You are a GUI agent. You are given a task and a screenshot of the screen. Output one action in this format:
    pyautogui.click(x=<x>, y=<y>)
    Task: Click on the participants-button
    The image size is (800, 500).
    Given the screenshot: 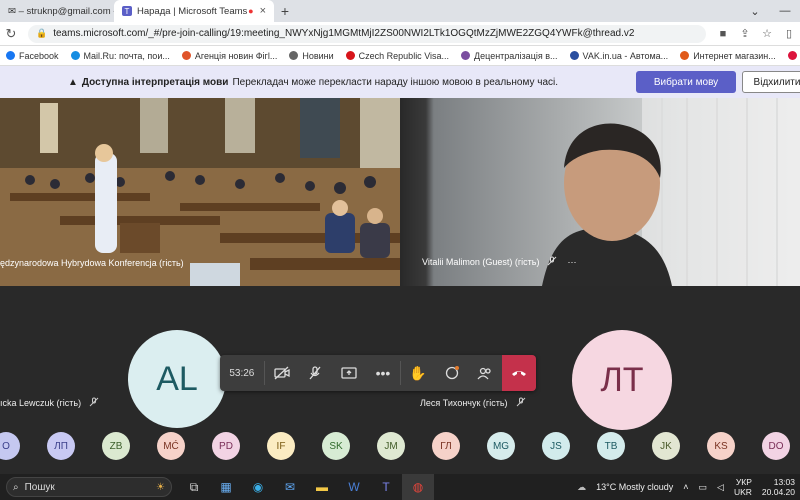 What is the action you would take?
    pyautogui.click(x=485, y=373)
    